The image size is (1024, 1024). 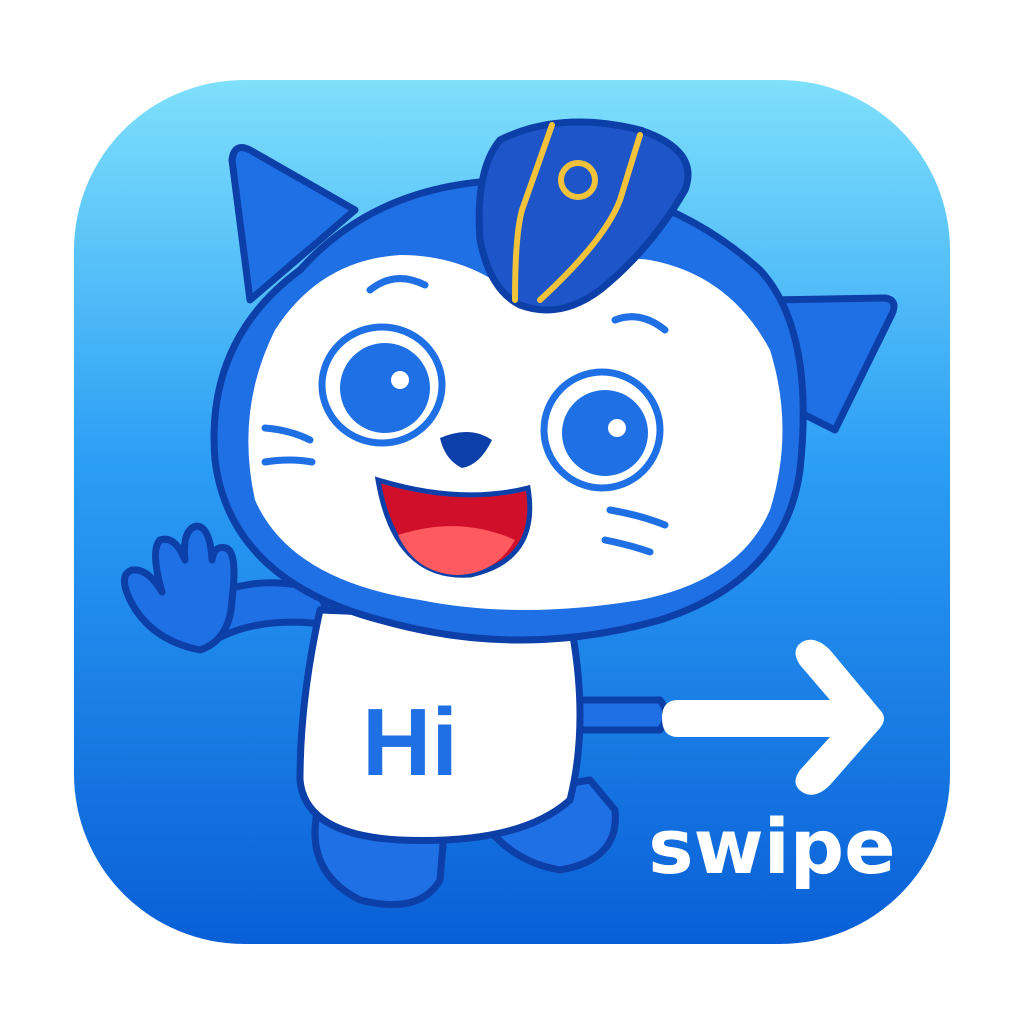 What do you see at coordinates (617, 428) in the screenshot?
I see `right-eye-shine` at bounding box center [617, 428].